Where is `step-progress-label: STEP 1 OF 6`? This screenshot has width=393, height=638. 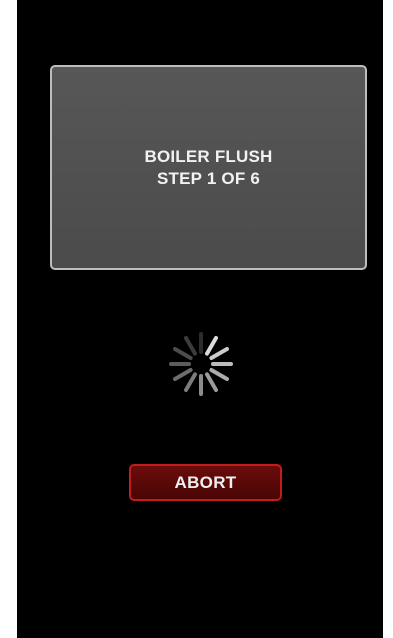
step-progress-label: STEP 1 OF 6 is located at coordinates (208, 178).